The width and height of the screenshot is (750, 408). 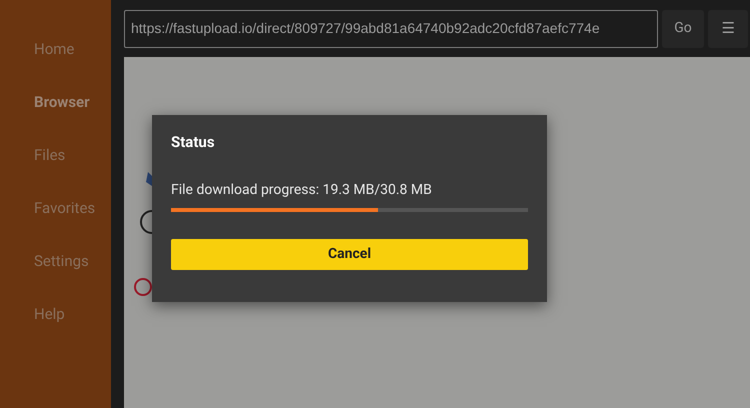 I want to click on sidebar-item: Files, so click(x=72, y=155).